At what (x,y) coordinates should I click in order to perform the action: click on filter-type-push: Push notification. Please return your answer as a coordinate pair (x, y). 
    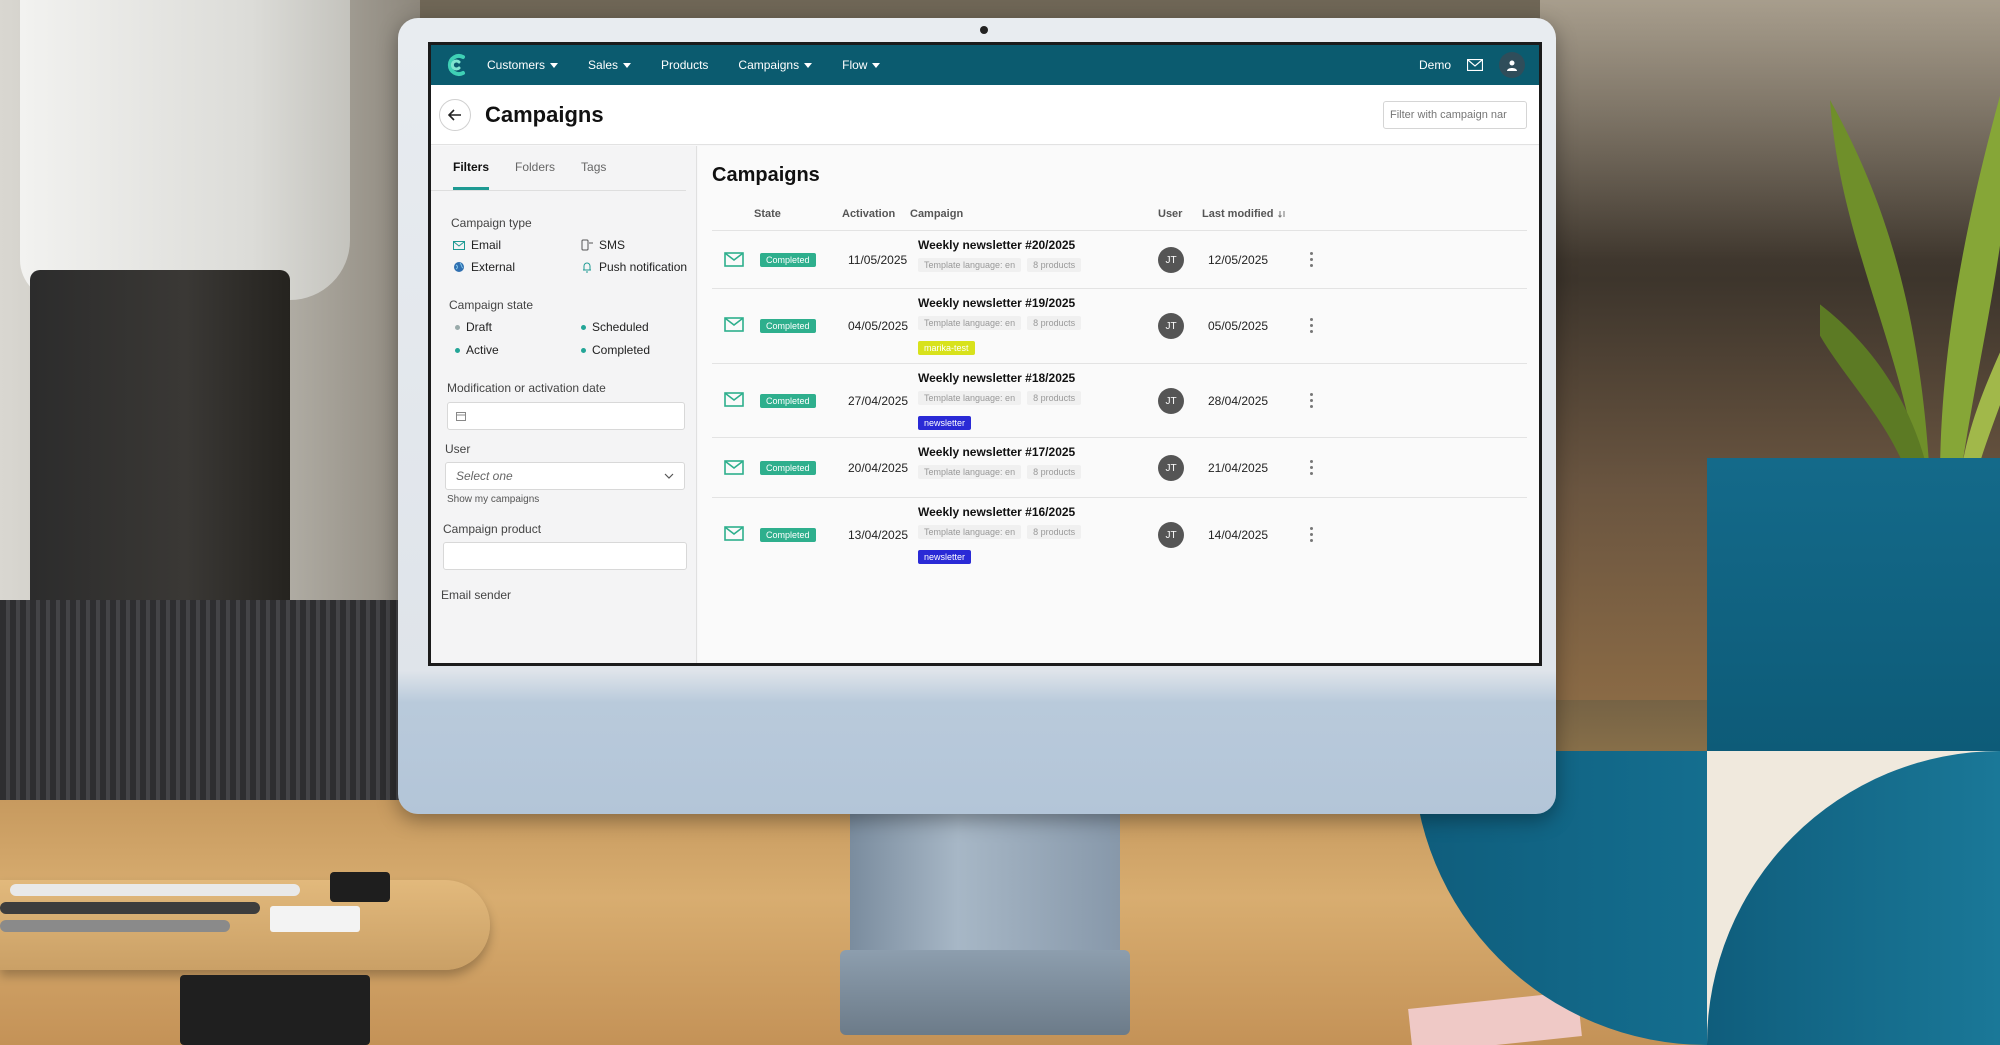
    Looking at the image, I should click on (634, 267).